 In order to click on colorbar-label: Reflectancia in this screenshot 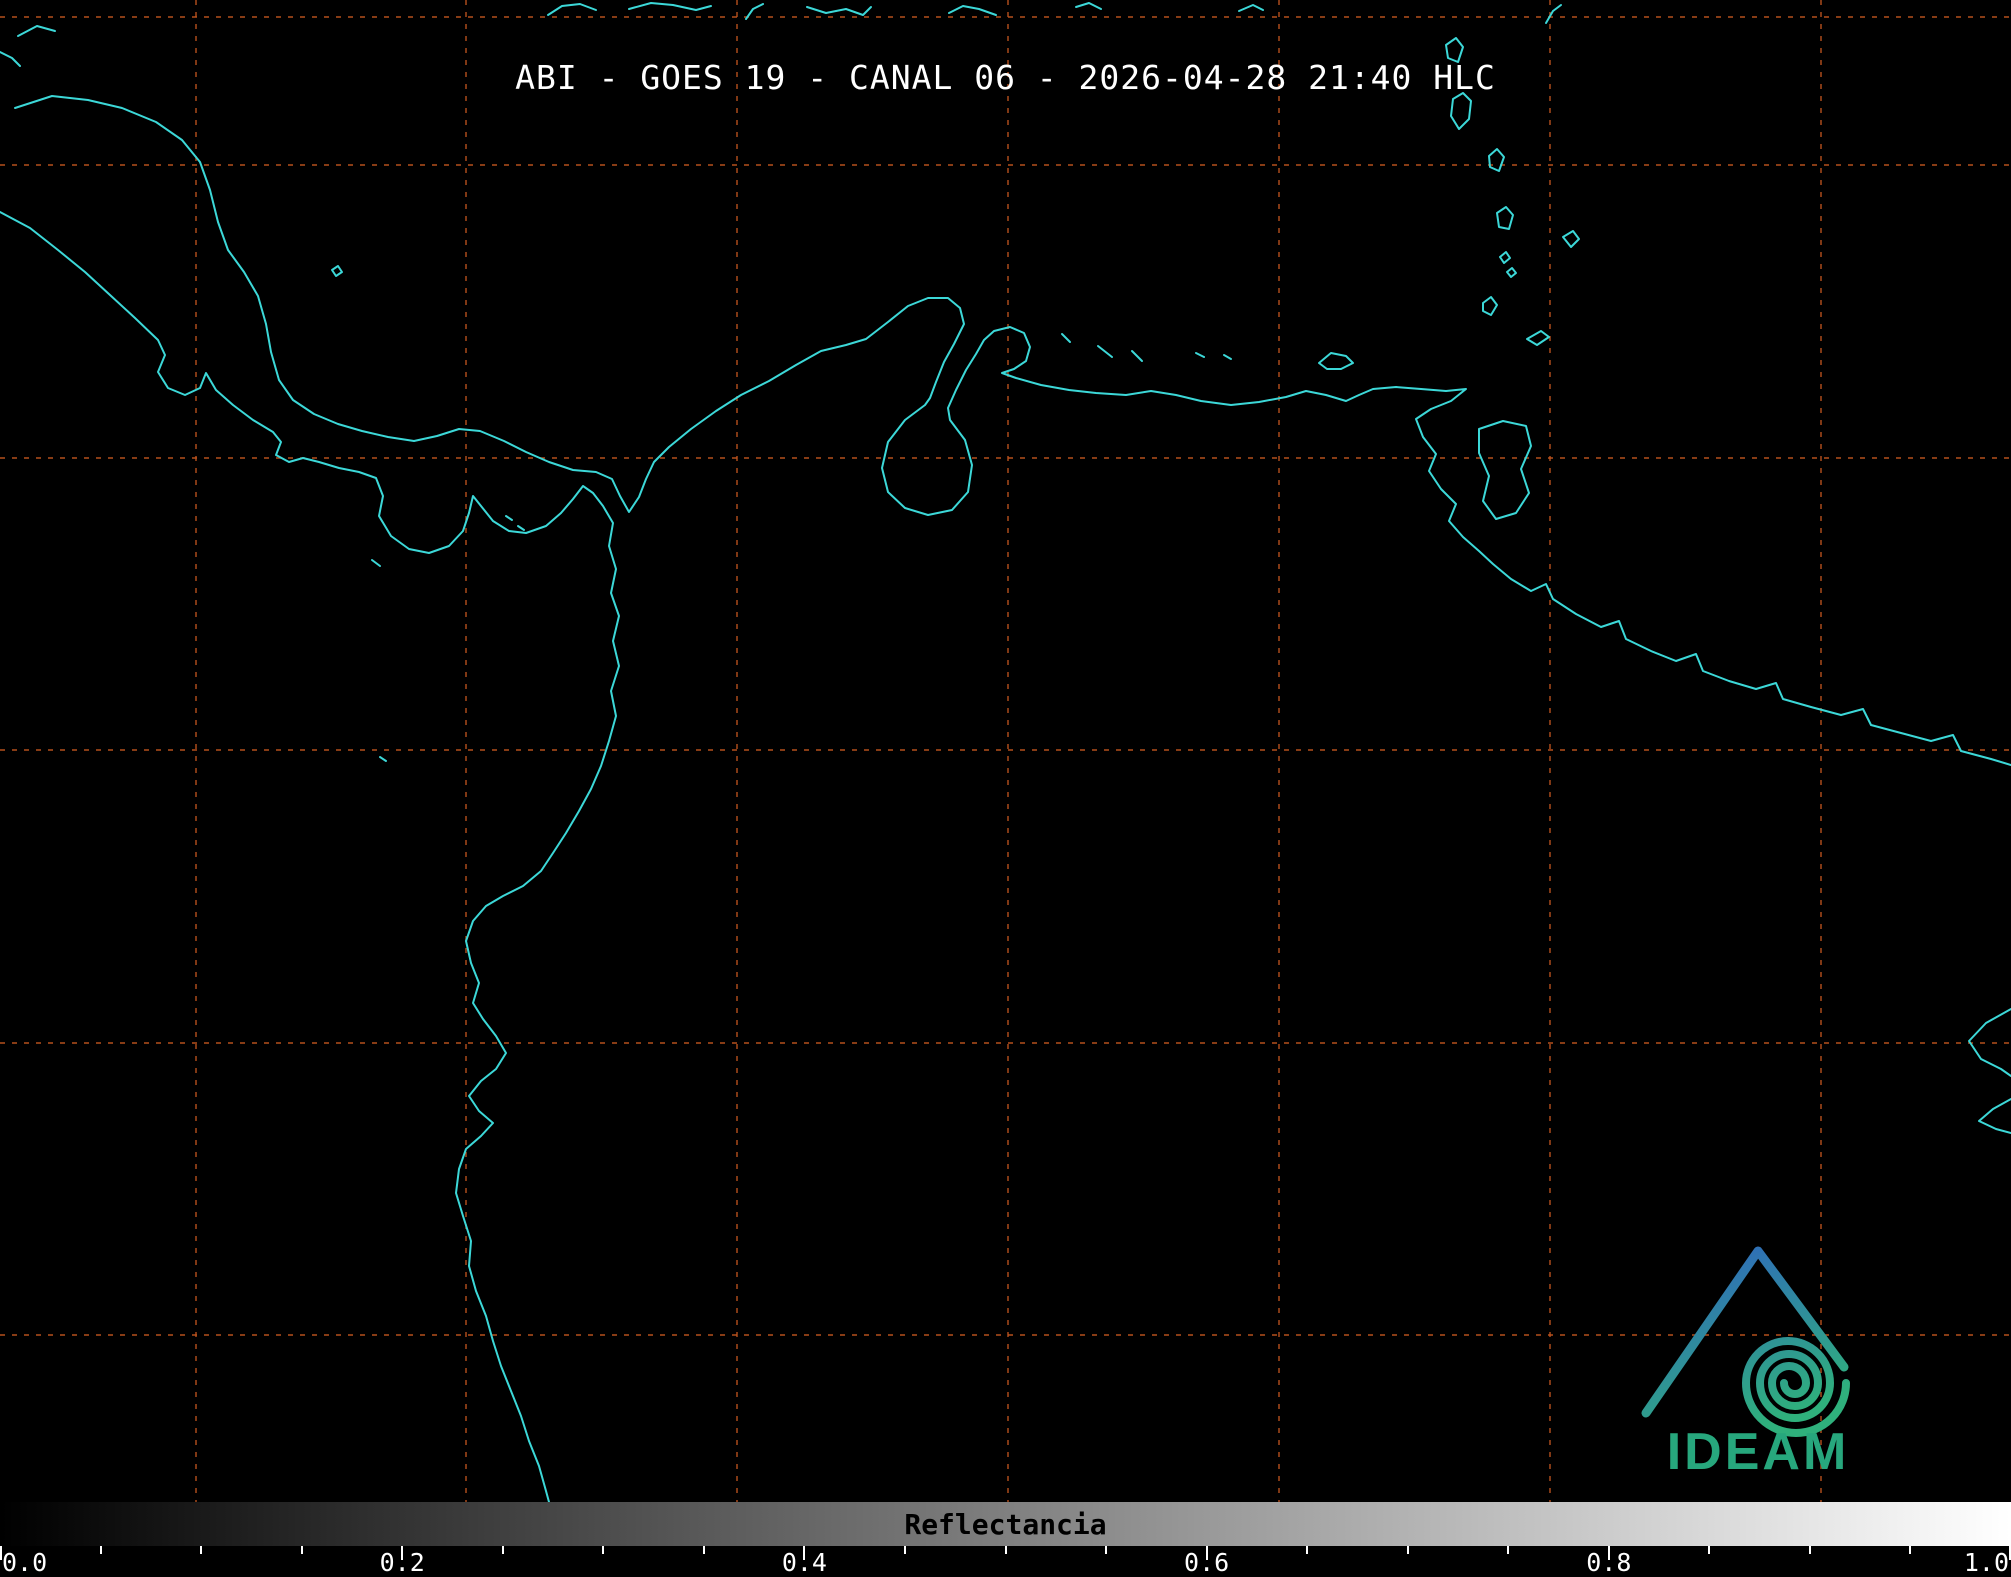, I will do `click(1005, 1524)`.